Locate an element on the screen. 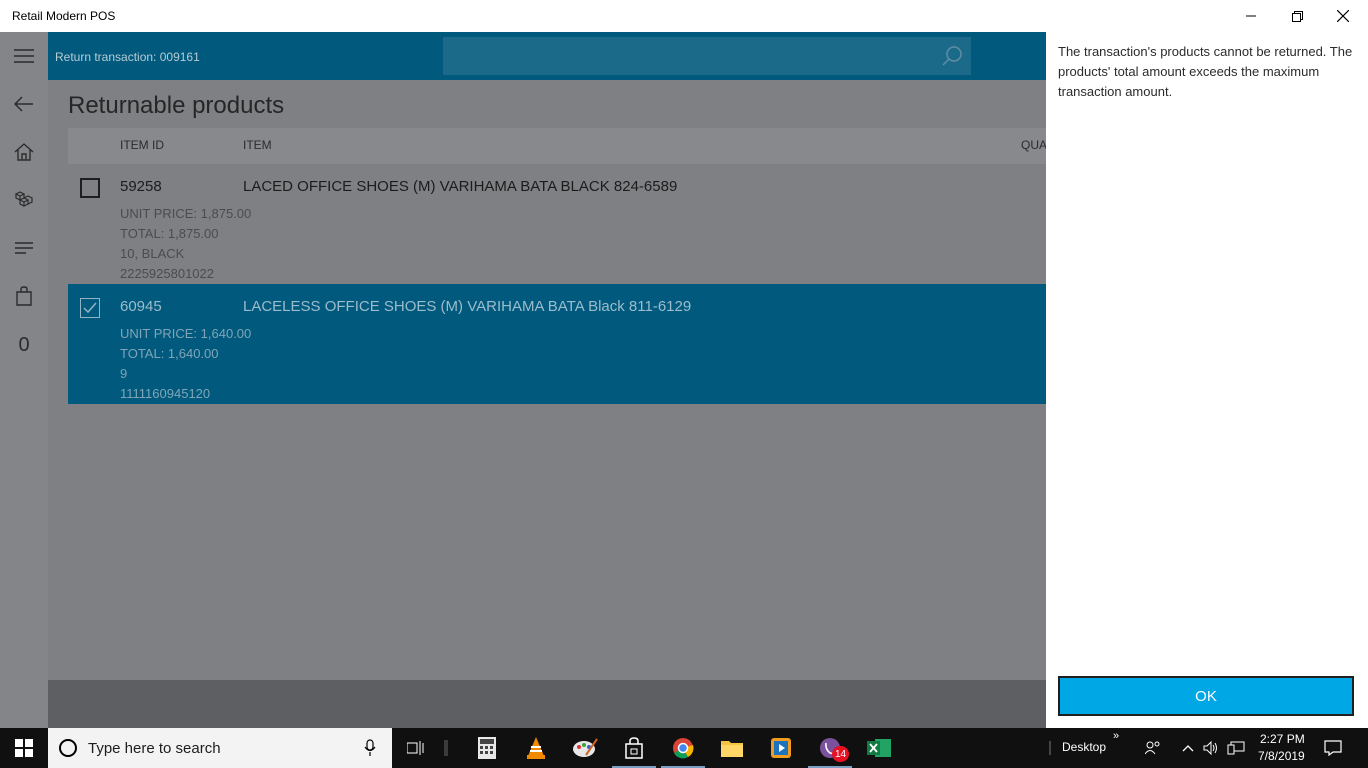  notification-icon is located at coordinates (1333, 748).